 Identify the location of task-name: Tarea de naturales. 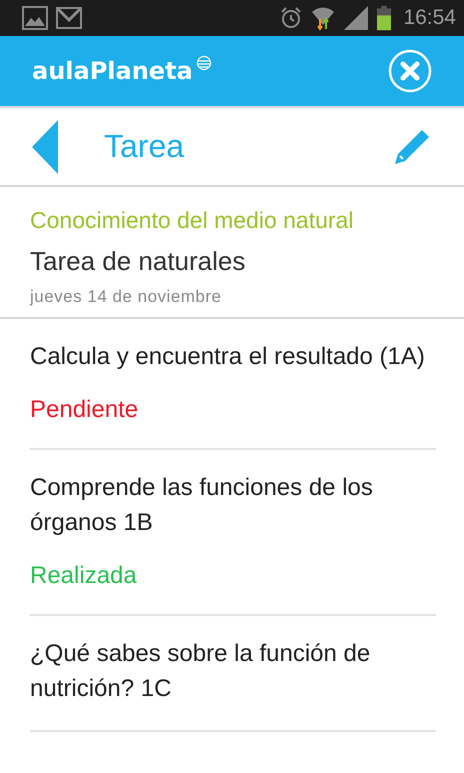
(138, 261).